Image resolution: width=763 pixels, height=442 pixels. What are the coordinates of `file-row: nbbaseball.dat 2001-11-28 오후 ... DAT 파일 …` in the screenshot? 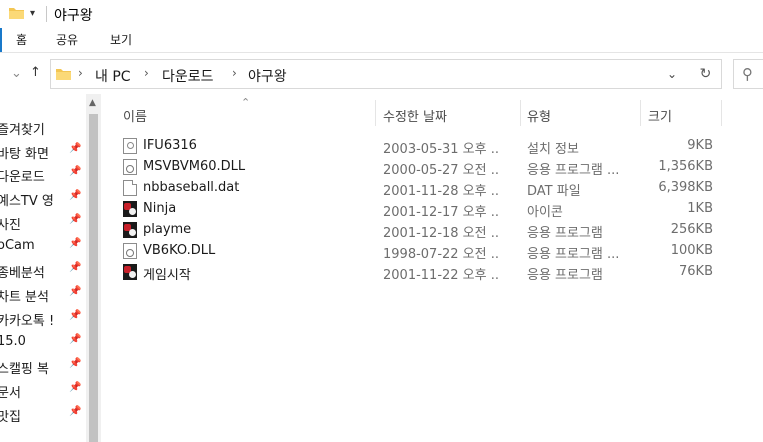 It's located at (412, 188).